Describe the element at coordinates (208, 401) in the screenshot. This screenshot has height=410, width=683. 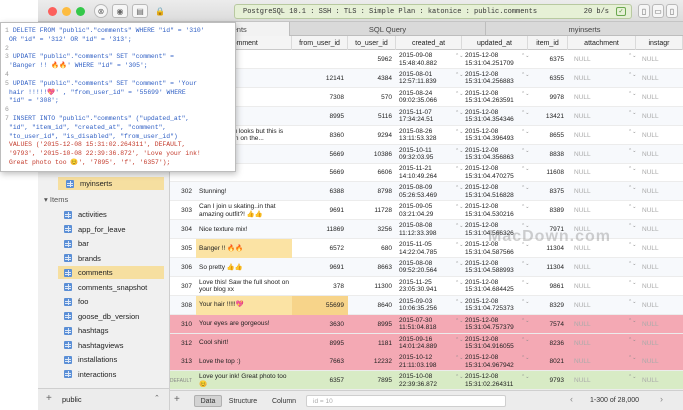
I see `data-view-button: Data` at that location.